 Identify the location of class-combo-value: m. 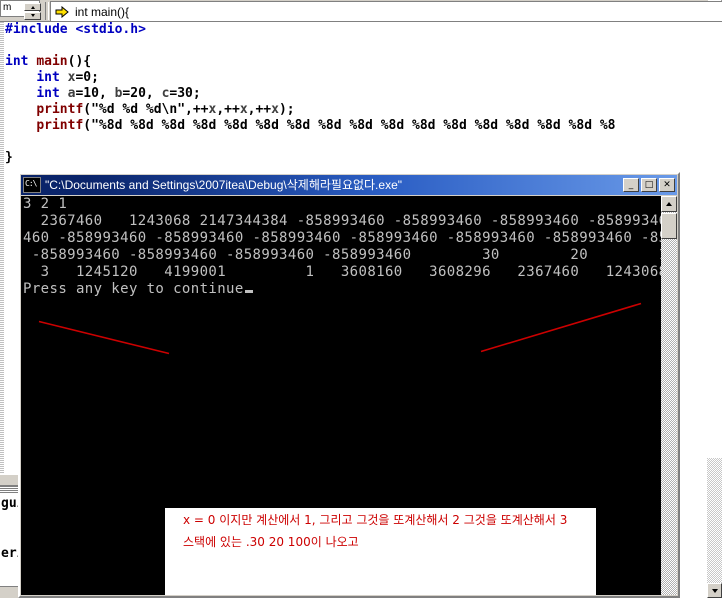
(7, 7).